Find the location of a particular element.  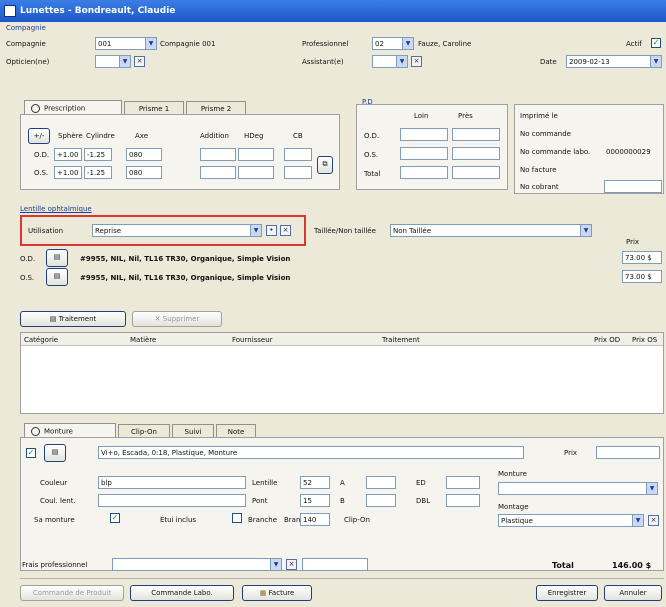

monture-select: ▼ is located at coordinates (578, 488).